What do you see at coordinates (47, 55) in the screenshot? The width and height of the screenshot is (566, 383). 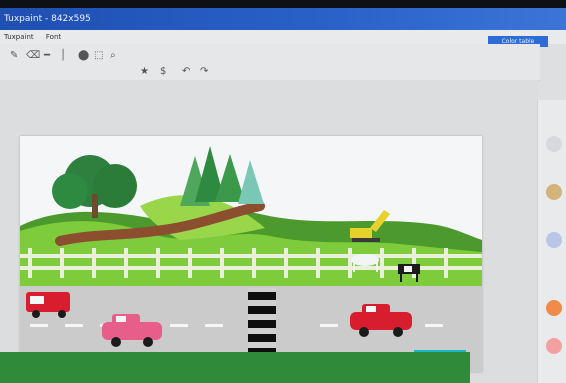 I see `line-icon: ━` at bounding box center [47, 55].